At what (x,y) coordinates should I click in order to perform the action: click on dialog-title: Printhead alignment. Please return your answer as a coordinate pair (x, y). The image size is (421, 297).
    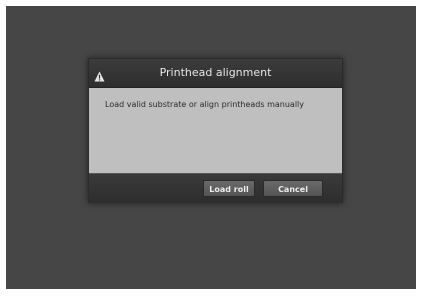
    Looking at the image, I should click on (215, 72).